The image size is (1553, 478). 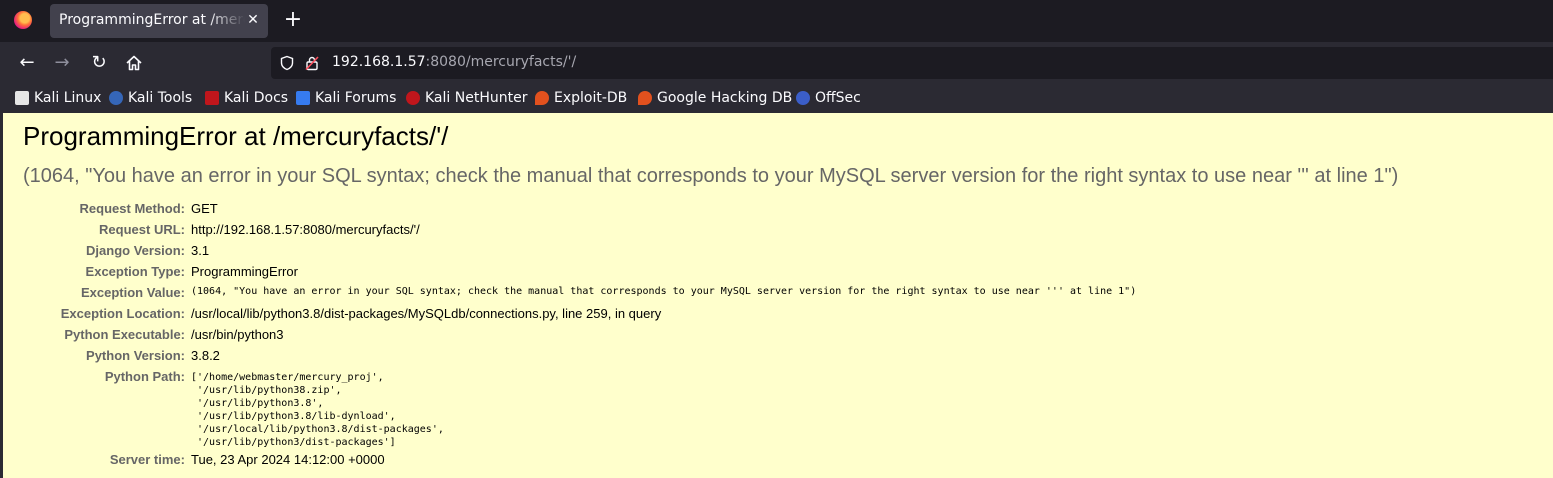 I want to click on url-path: :8080/mercuryfacts/'/, so click(x=501, y=62).